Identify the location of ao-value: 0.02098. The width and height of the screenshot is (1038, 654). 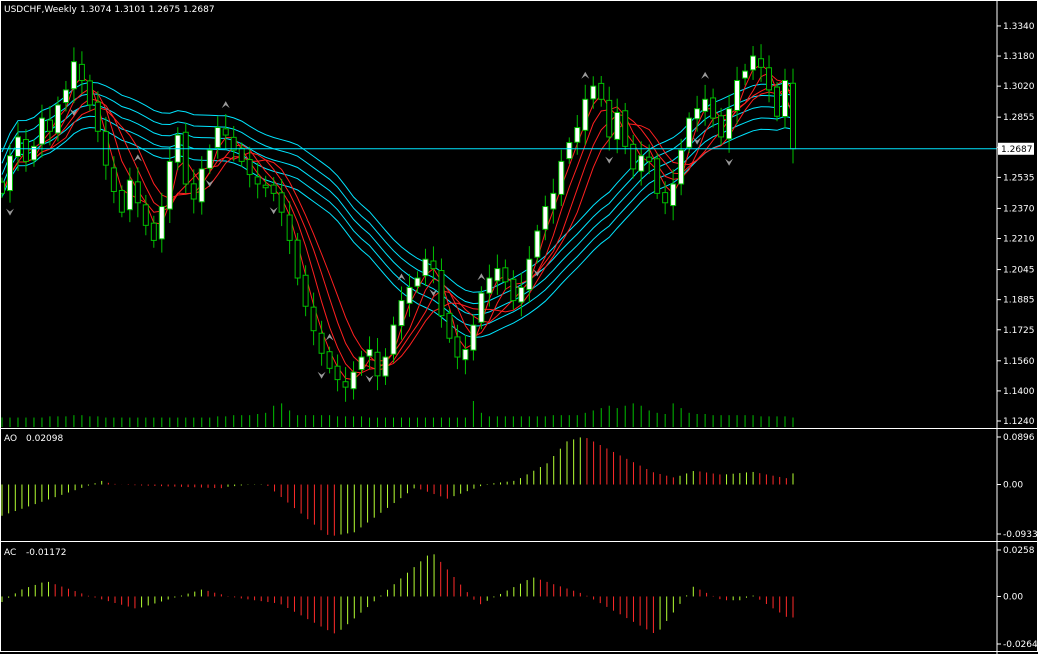
(44, 439).